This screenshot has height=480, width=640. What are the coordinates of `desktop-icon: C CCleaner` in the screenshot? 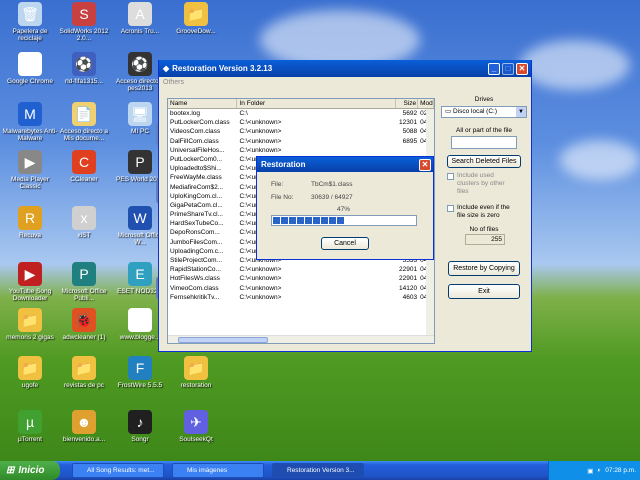 It's located at (84, 166).